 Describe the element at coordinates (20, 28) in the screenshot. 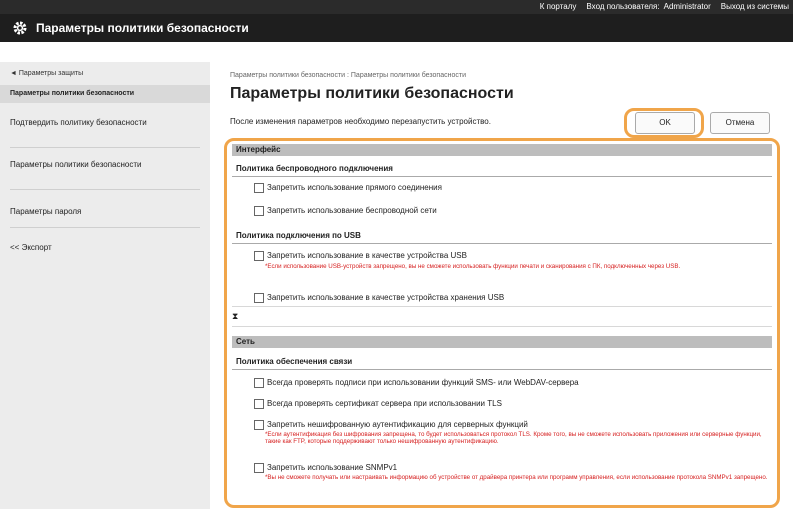

I see `gear-icon` at that location.